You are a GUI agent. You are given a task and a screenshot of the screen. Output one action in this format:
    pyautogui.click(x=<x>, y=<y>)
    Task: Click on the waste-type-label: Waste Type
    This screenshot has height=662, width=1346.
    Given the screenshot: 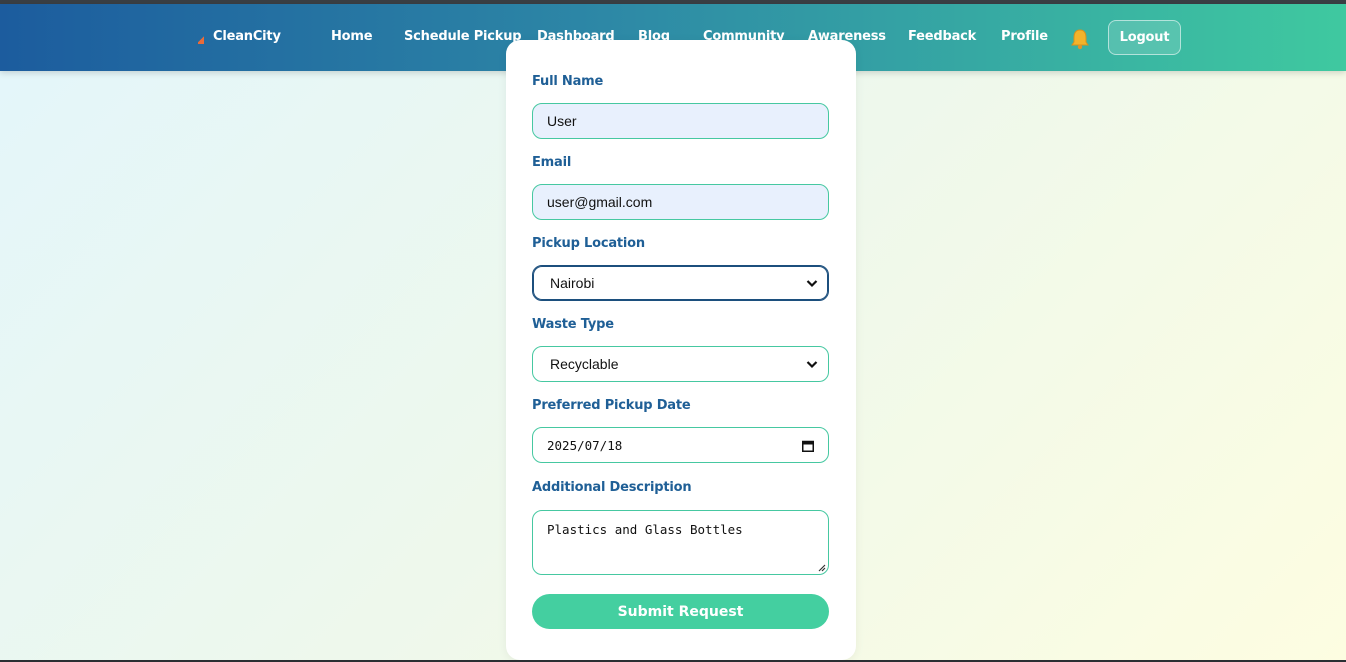 What is the action you would take?
    pyautogui.click(x=573, y=324)
    